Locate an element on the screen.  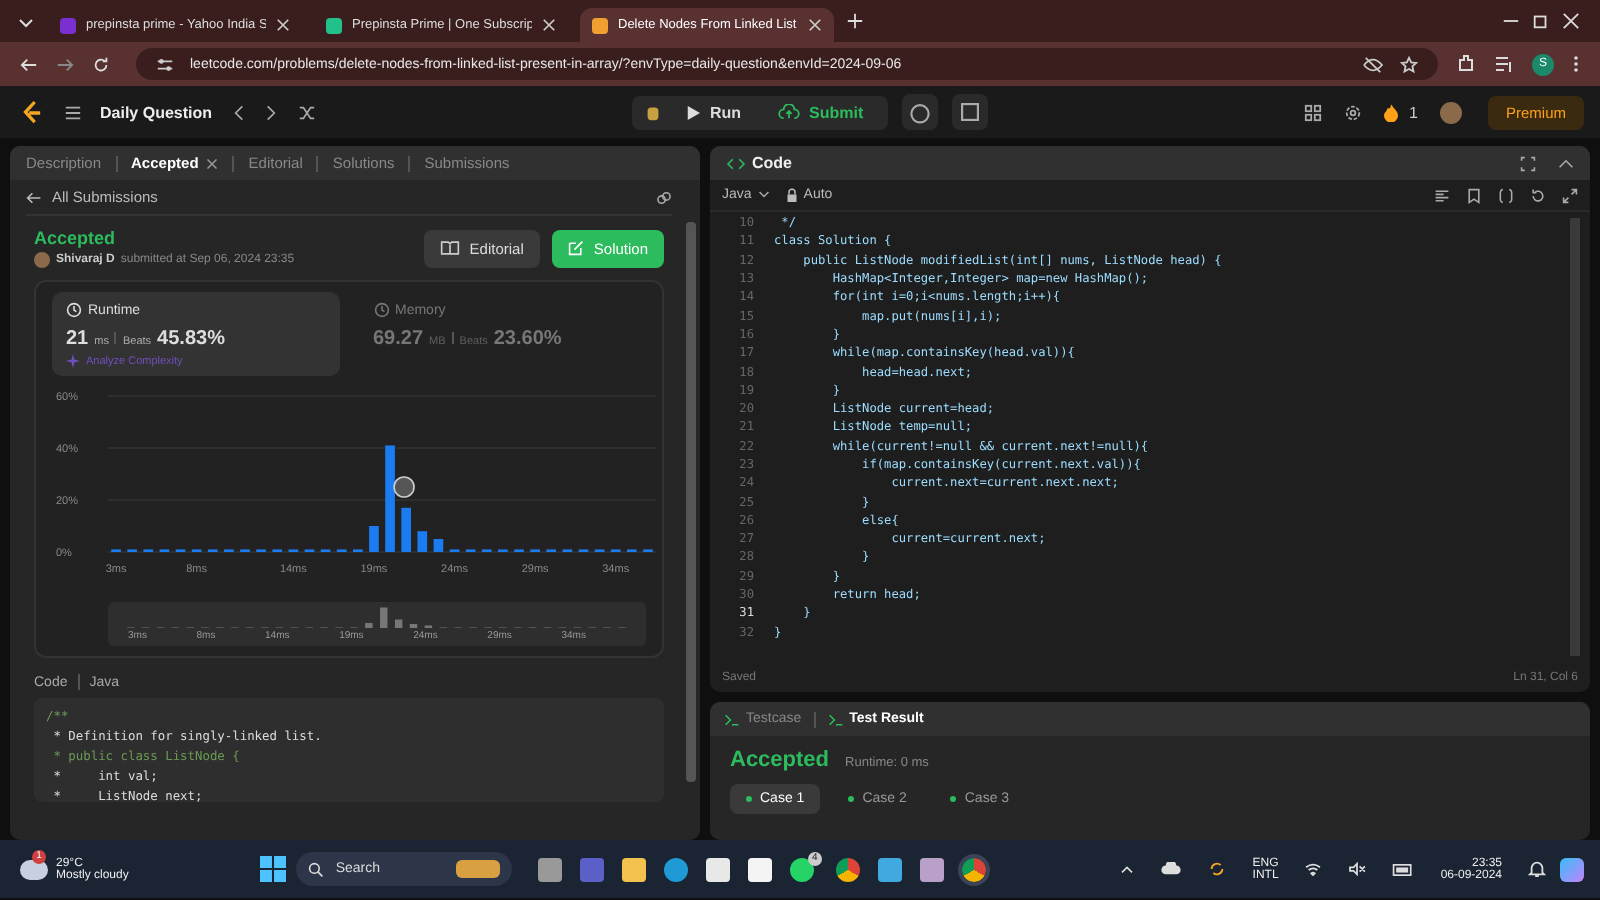
braces-icon is located at coordinates (1506, 195).